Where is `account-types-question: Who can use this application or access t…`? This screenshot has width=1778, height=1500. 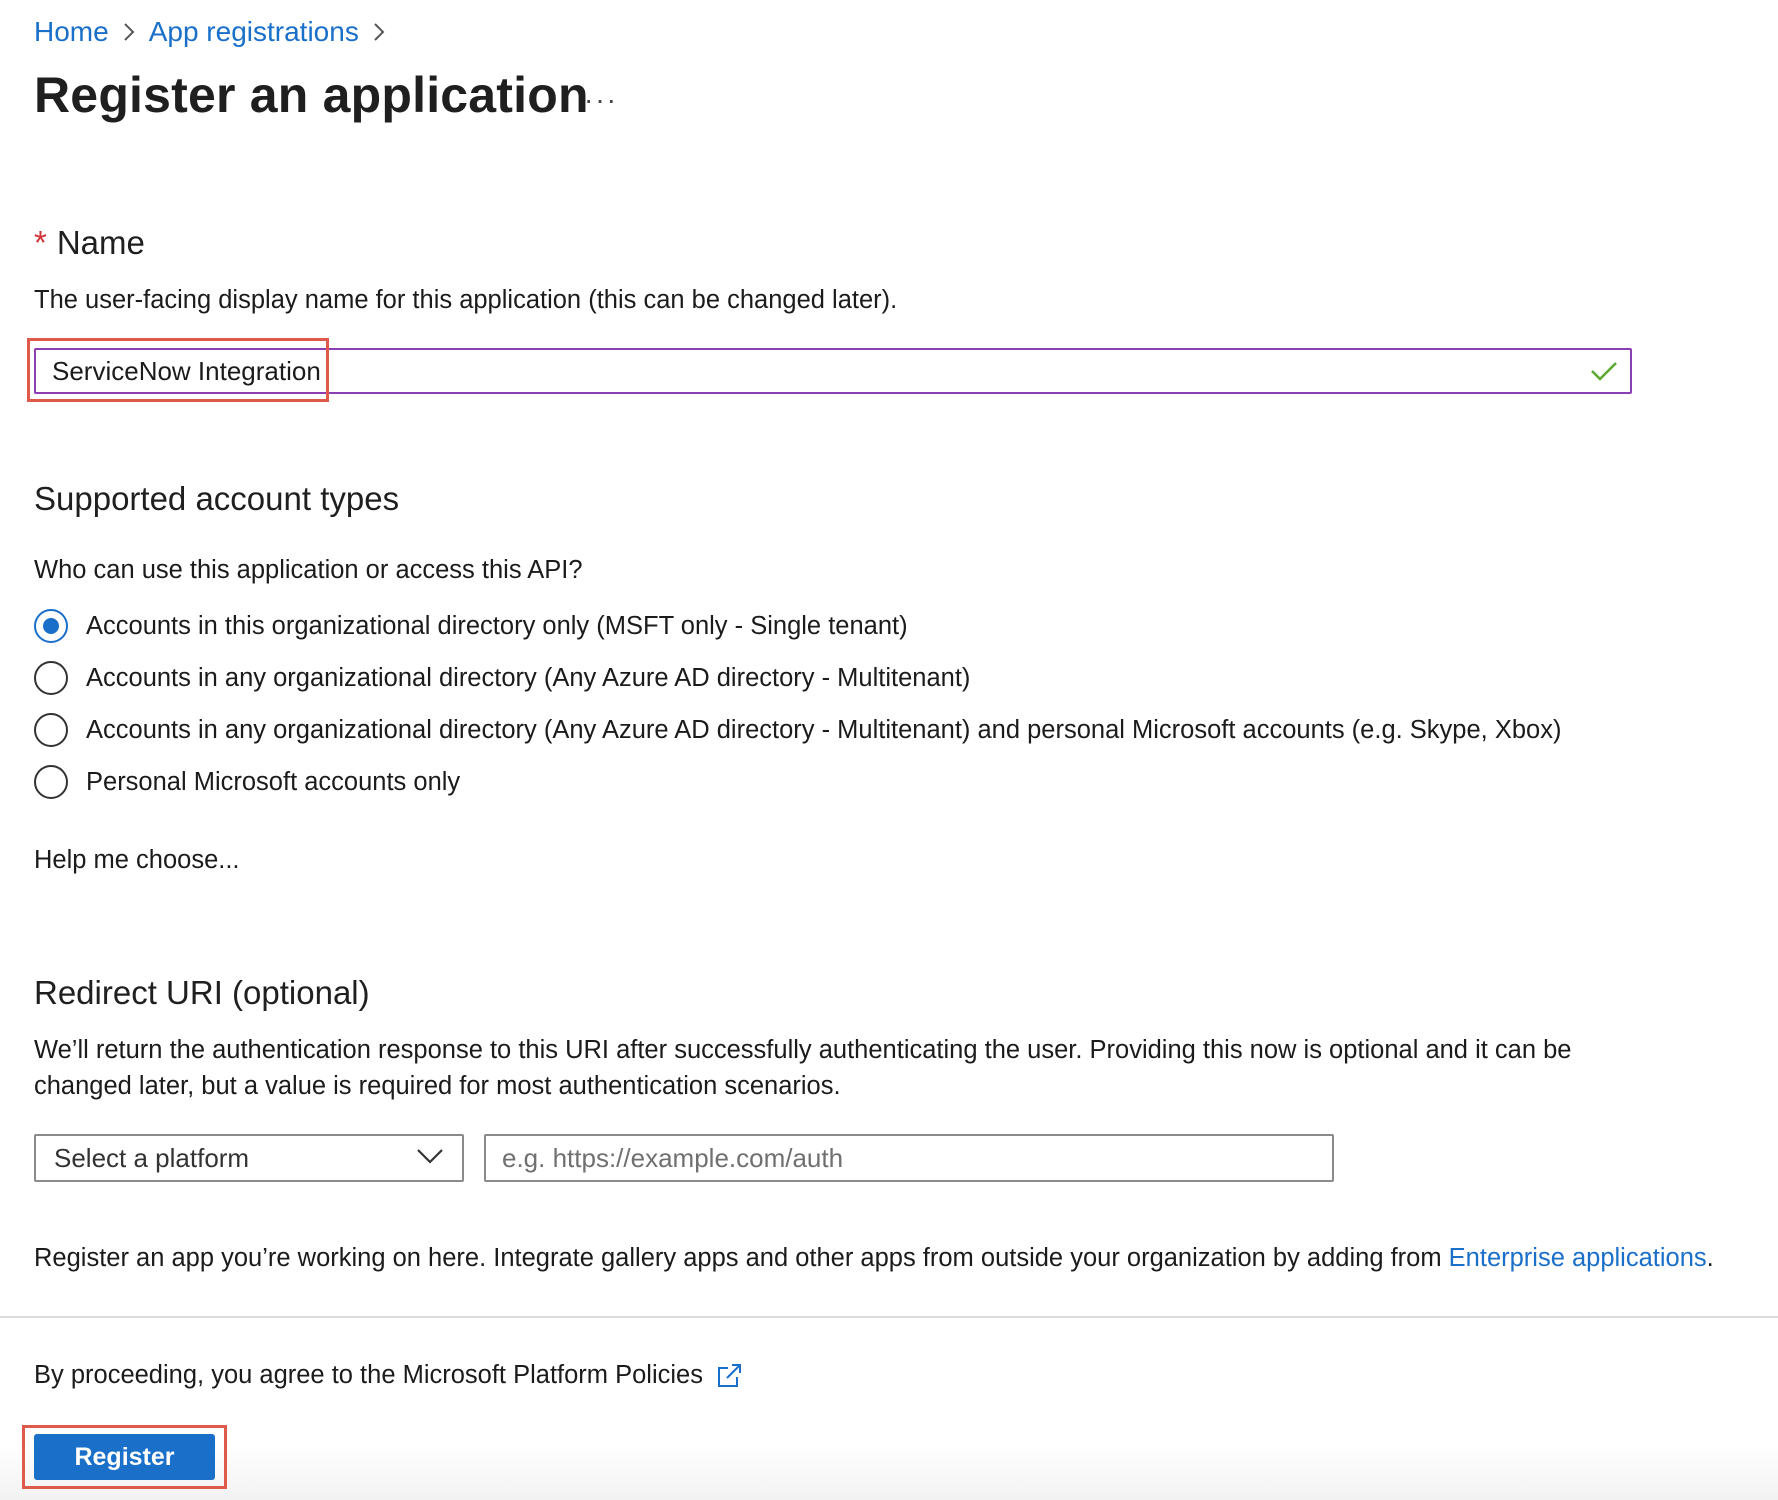
account-types-question: Who can use this application or access t… is located at coordinates (308, 570).